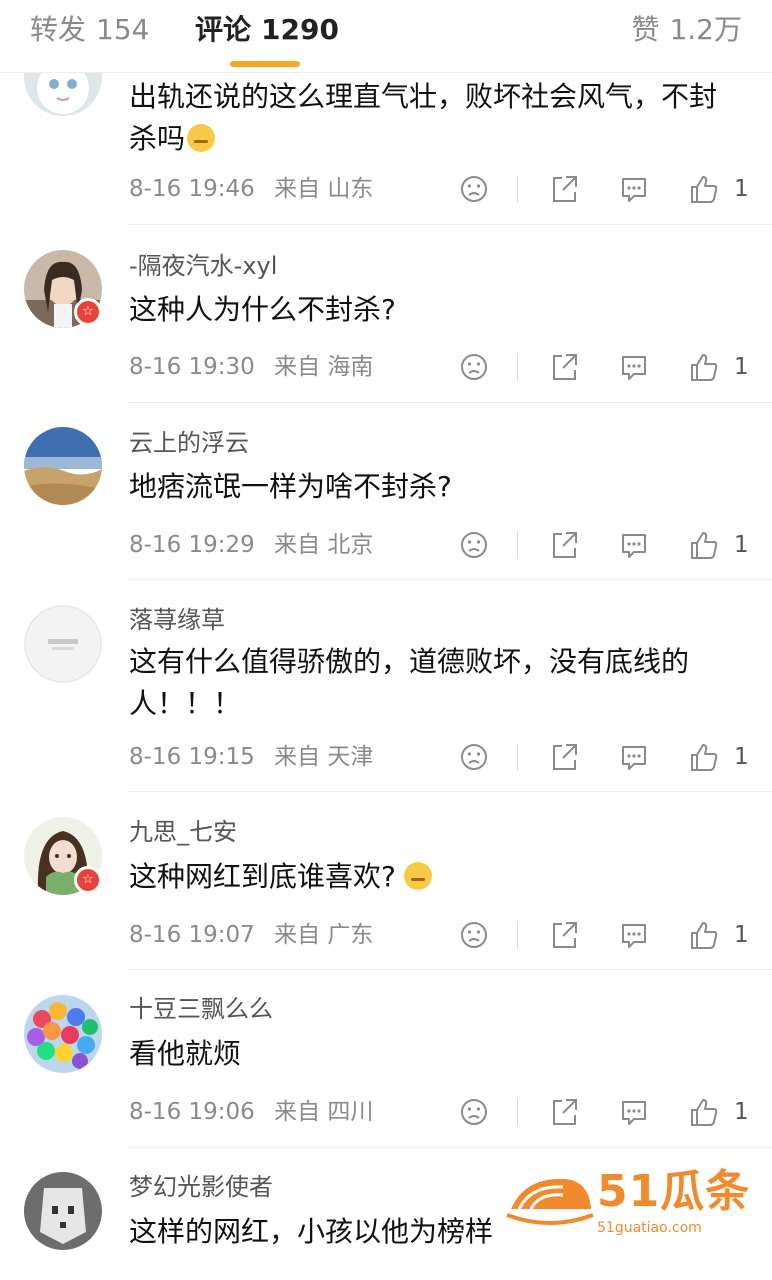  What do you see at coordinates (439, 545) in the screenshot?
I see `comment-meta: 8-16 19:29 来自 北京 1` at bounding box center [439, 545].